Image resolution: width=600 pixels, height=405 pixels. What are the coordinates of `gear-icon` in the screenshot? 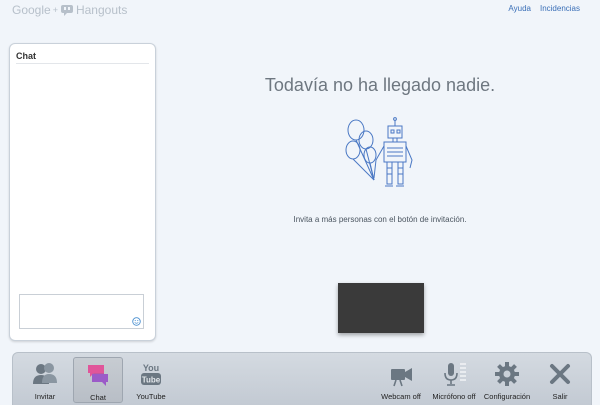 It's located at (507, 374).